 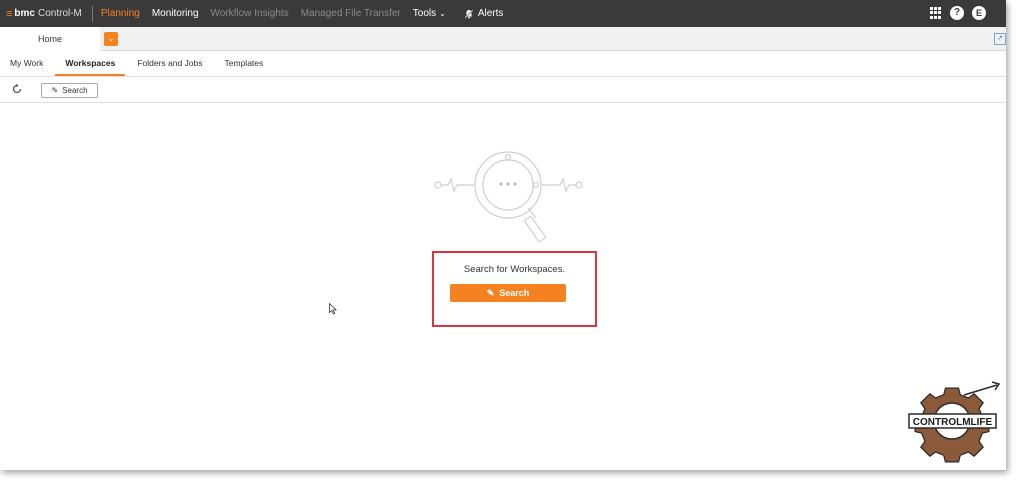 I want to click on subtab-templates: Templates, so click(x=244, y=67).